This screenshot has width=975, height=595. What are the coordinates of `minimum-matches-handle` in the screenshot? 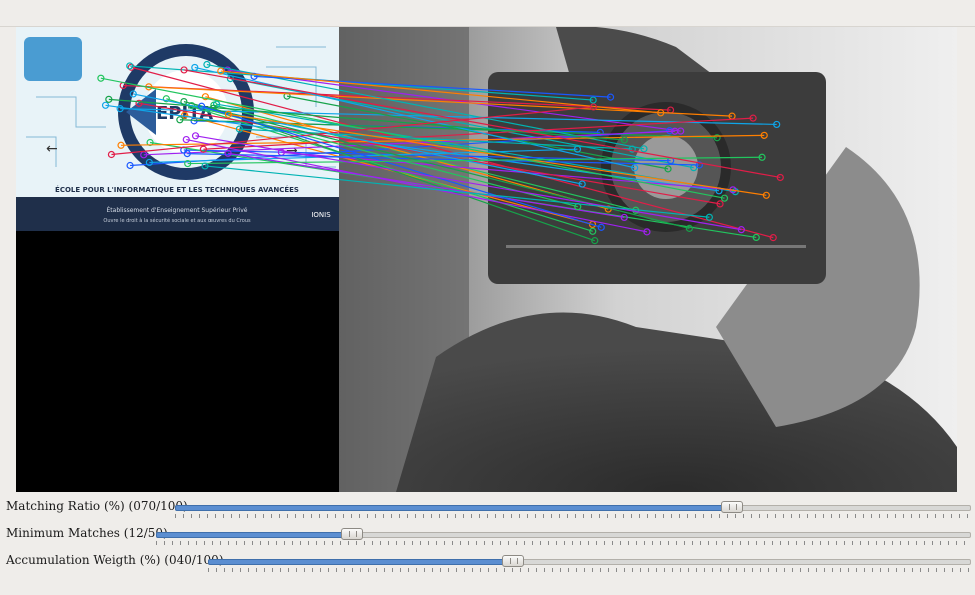 It's located at (351, 534).